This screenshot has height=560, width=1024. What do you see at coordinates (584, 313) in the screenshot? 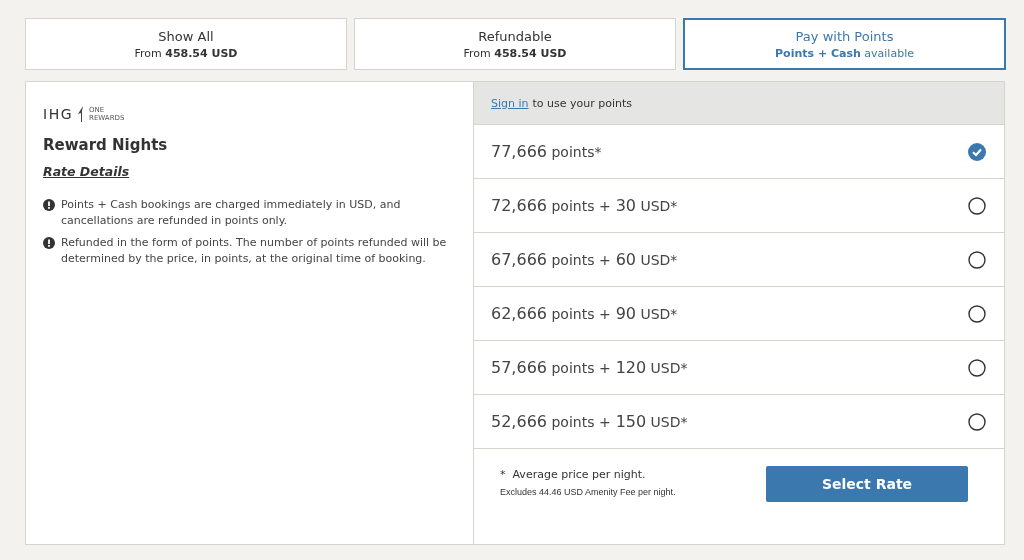
I see `option-label: 62,666 points + 90 USD*` at bounding box center [584, 313].